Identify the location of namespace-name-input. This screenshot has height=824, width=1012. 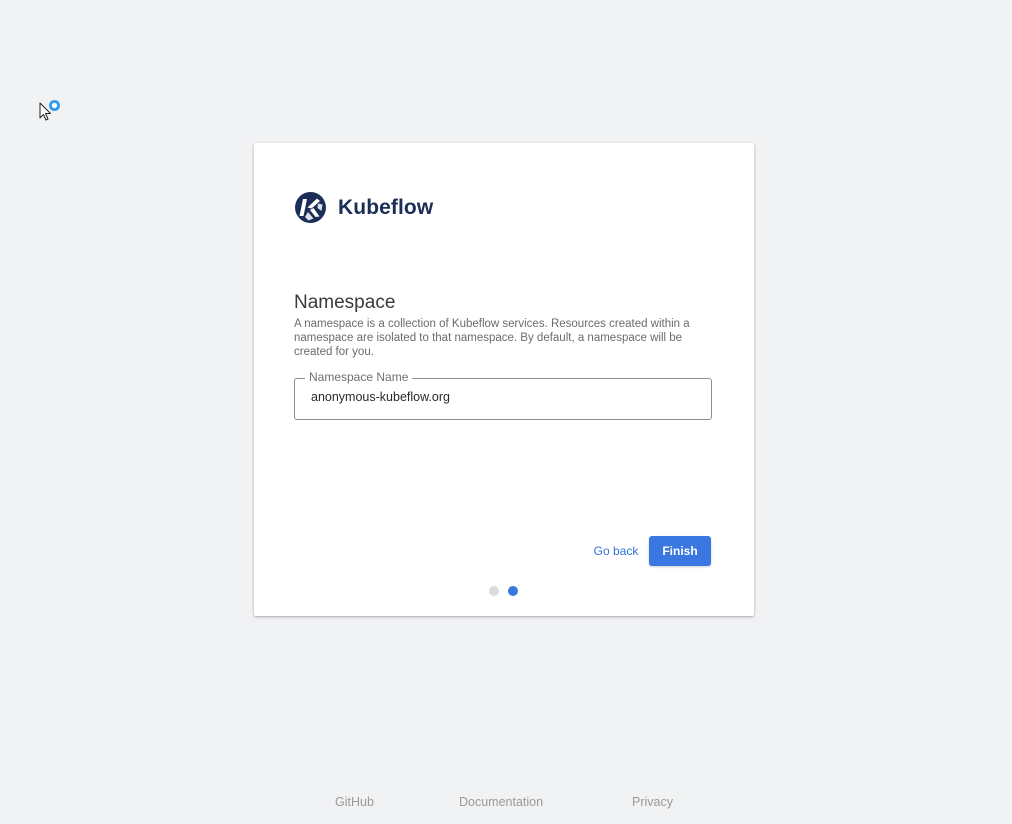
(501, 397).